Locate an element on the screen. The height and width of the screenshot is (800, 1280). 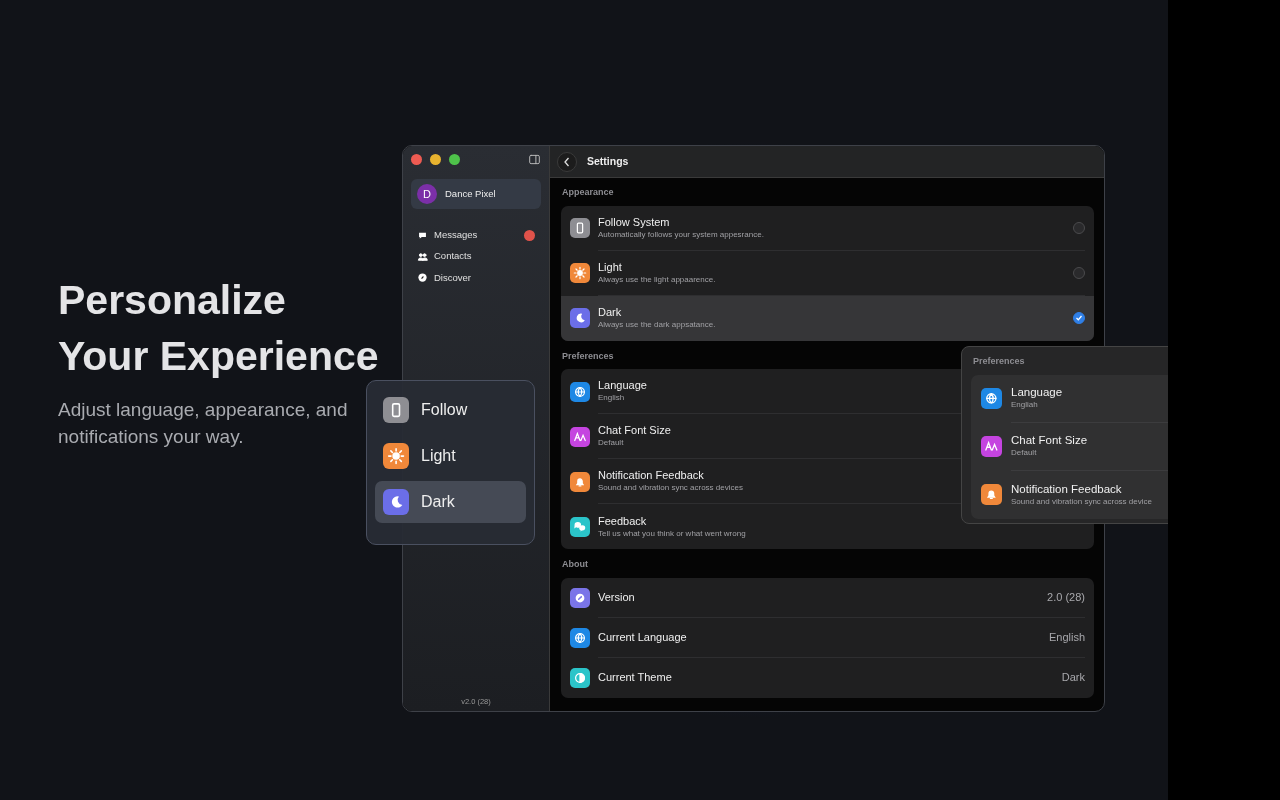
sidebar-toggle-icon is located at coordinates (534, 159).